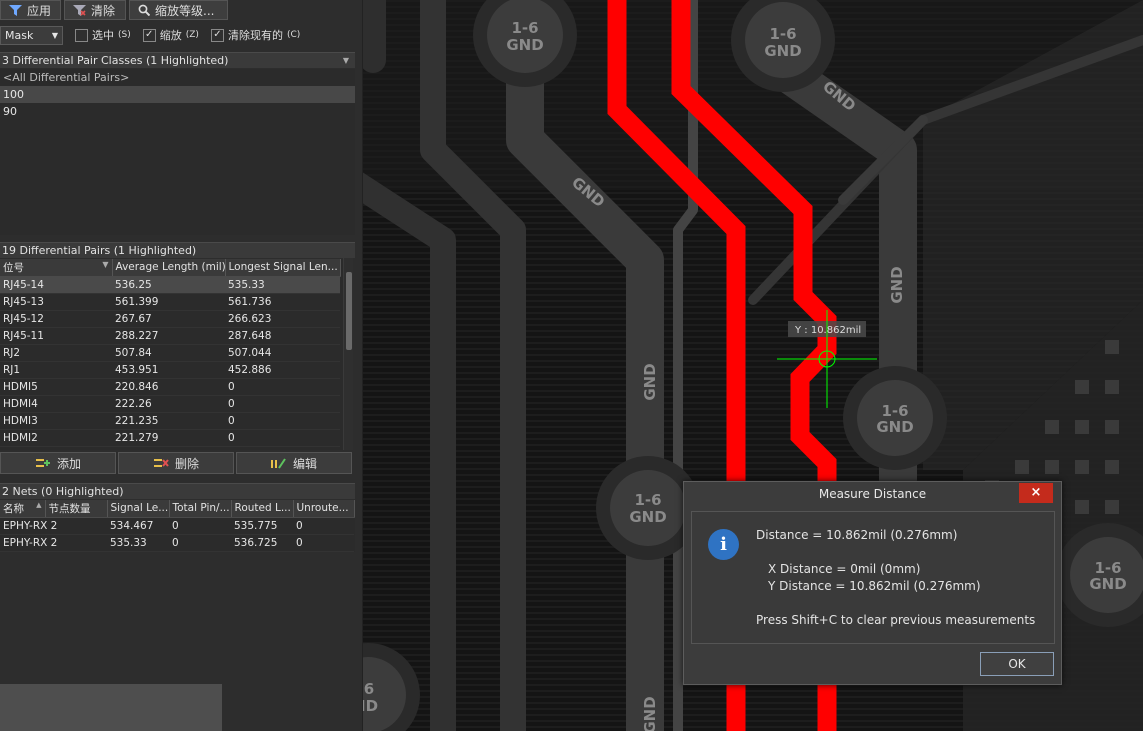 The width and height of the screenshot is (1143, 731). Describe the element at coordinates (19, 35) in the screenshot. I see `mask-select-value: Mask` at that location.